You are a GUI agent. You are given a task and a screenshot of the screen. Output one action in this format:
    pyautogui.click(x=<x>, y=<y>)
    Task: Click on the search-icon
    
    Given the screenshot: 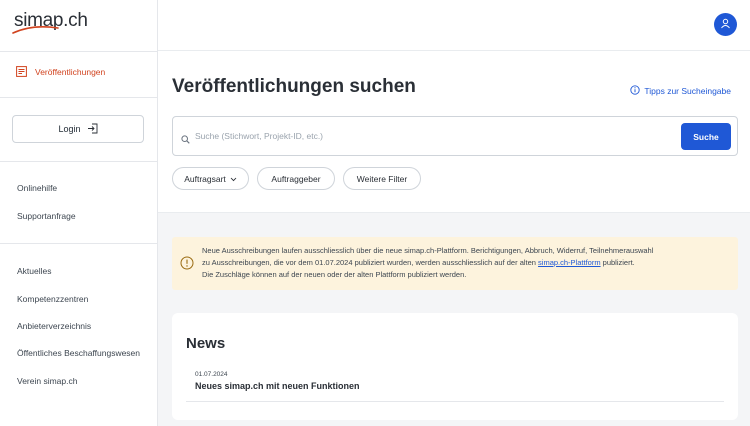 What is the action you would take?
    pyautogui.click(x=185, y=140)
    